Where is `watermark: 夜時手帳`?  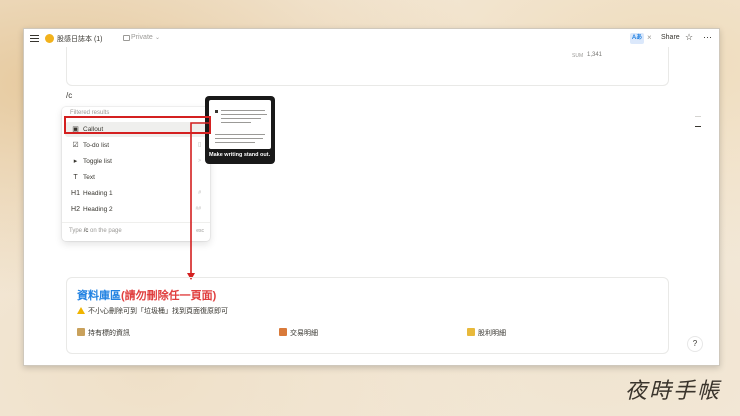 watermark: 夜時手帳 is located at coordinates (673, 391).